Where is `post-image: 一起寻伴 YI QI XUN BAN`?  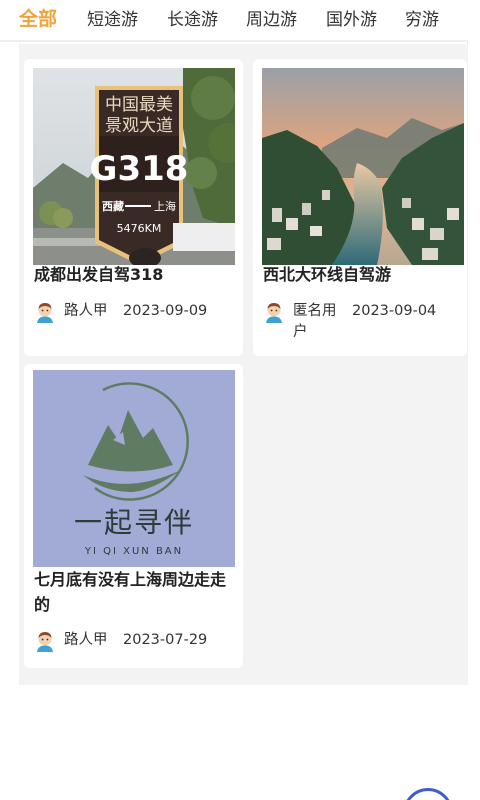 post-image: 一起寻伴 YI QI XUN BAN is located at coordinates (134, 468).